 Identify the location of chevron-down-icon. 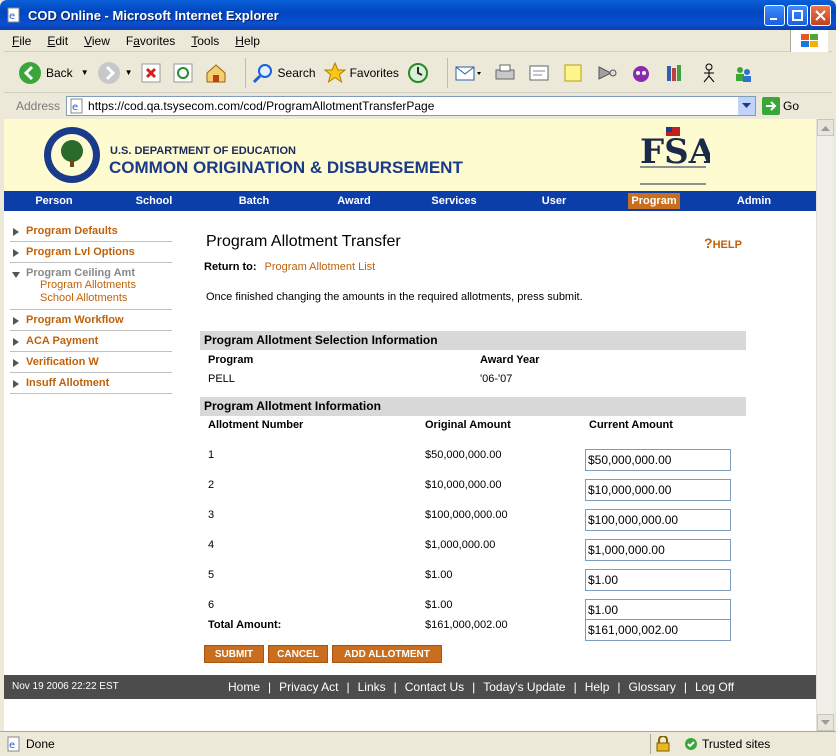
(747, 105).